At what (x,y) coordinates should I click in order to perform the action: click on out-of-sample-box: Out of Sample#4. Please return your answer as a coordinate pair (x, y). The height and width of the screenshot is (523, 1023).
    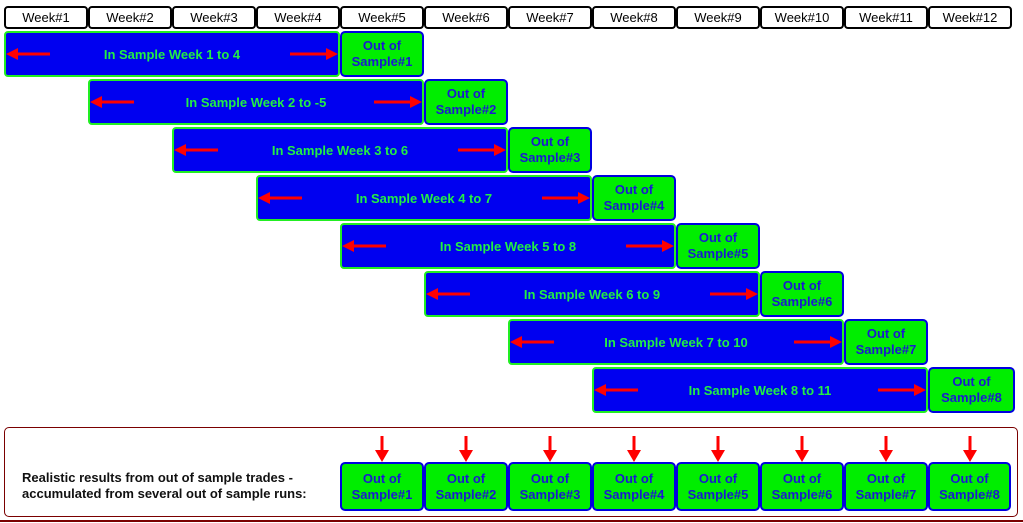
    Looking at the image, I should click on (634, 198).